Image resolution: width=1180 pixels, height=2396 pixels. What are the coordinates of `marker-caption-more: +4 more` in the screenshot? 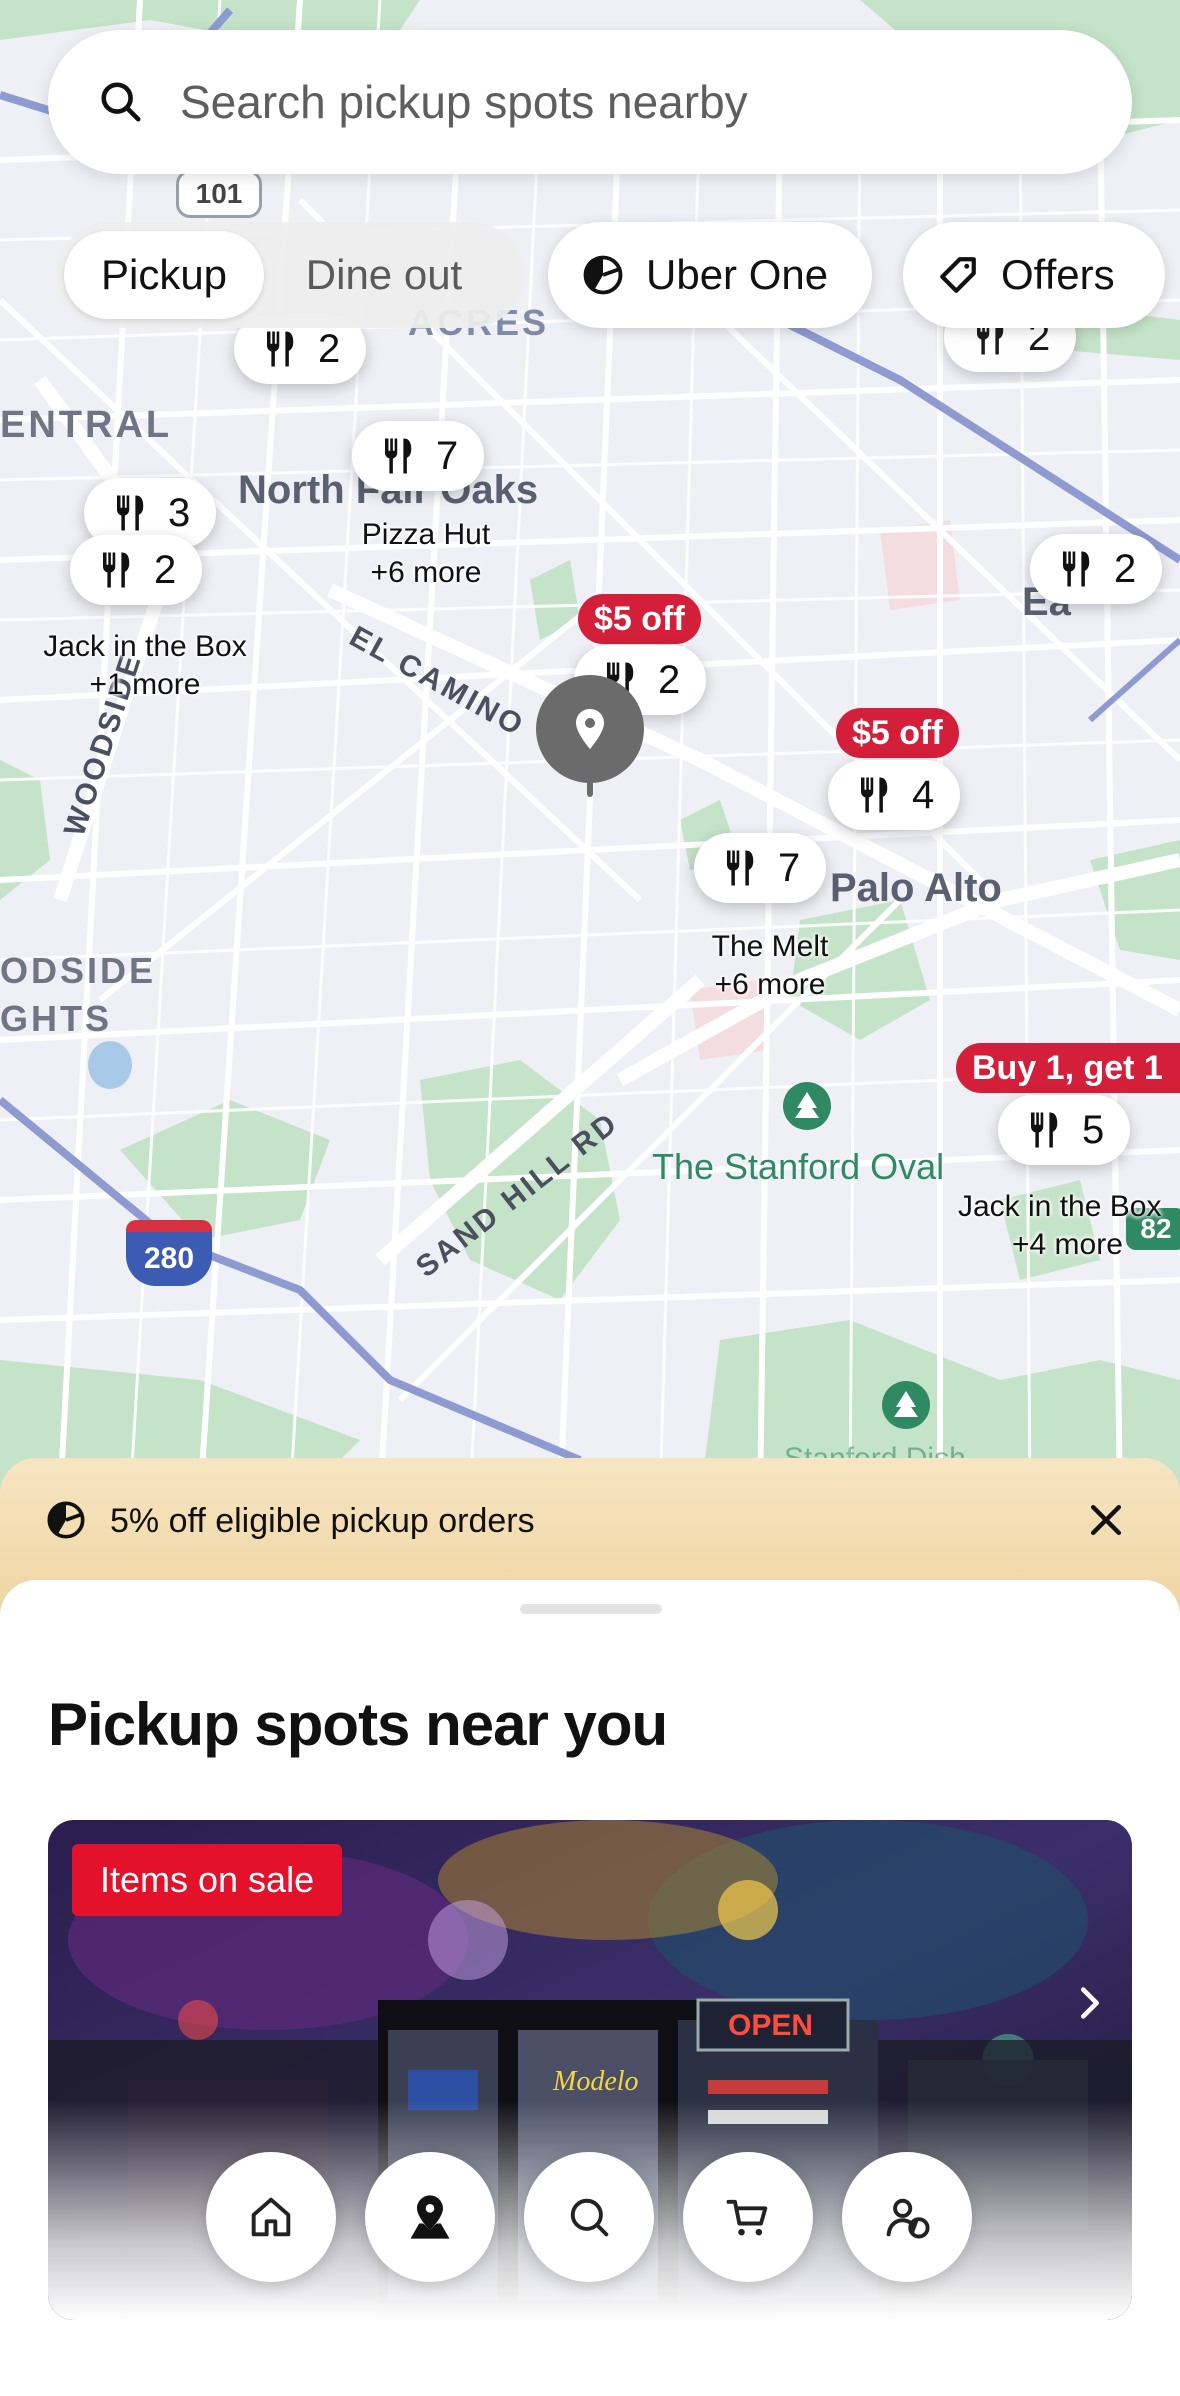 It's located at (1067, 1244).